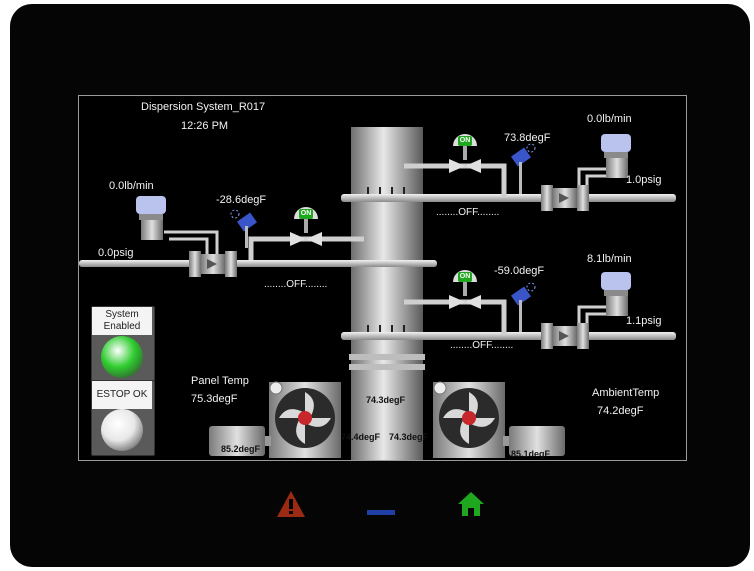 The image size is (754, 571). I want to click on lower-right-temp-readout: -59.0degF, so click(519, 271).